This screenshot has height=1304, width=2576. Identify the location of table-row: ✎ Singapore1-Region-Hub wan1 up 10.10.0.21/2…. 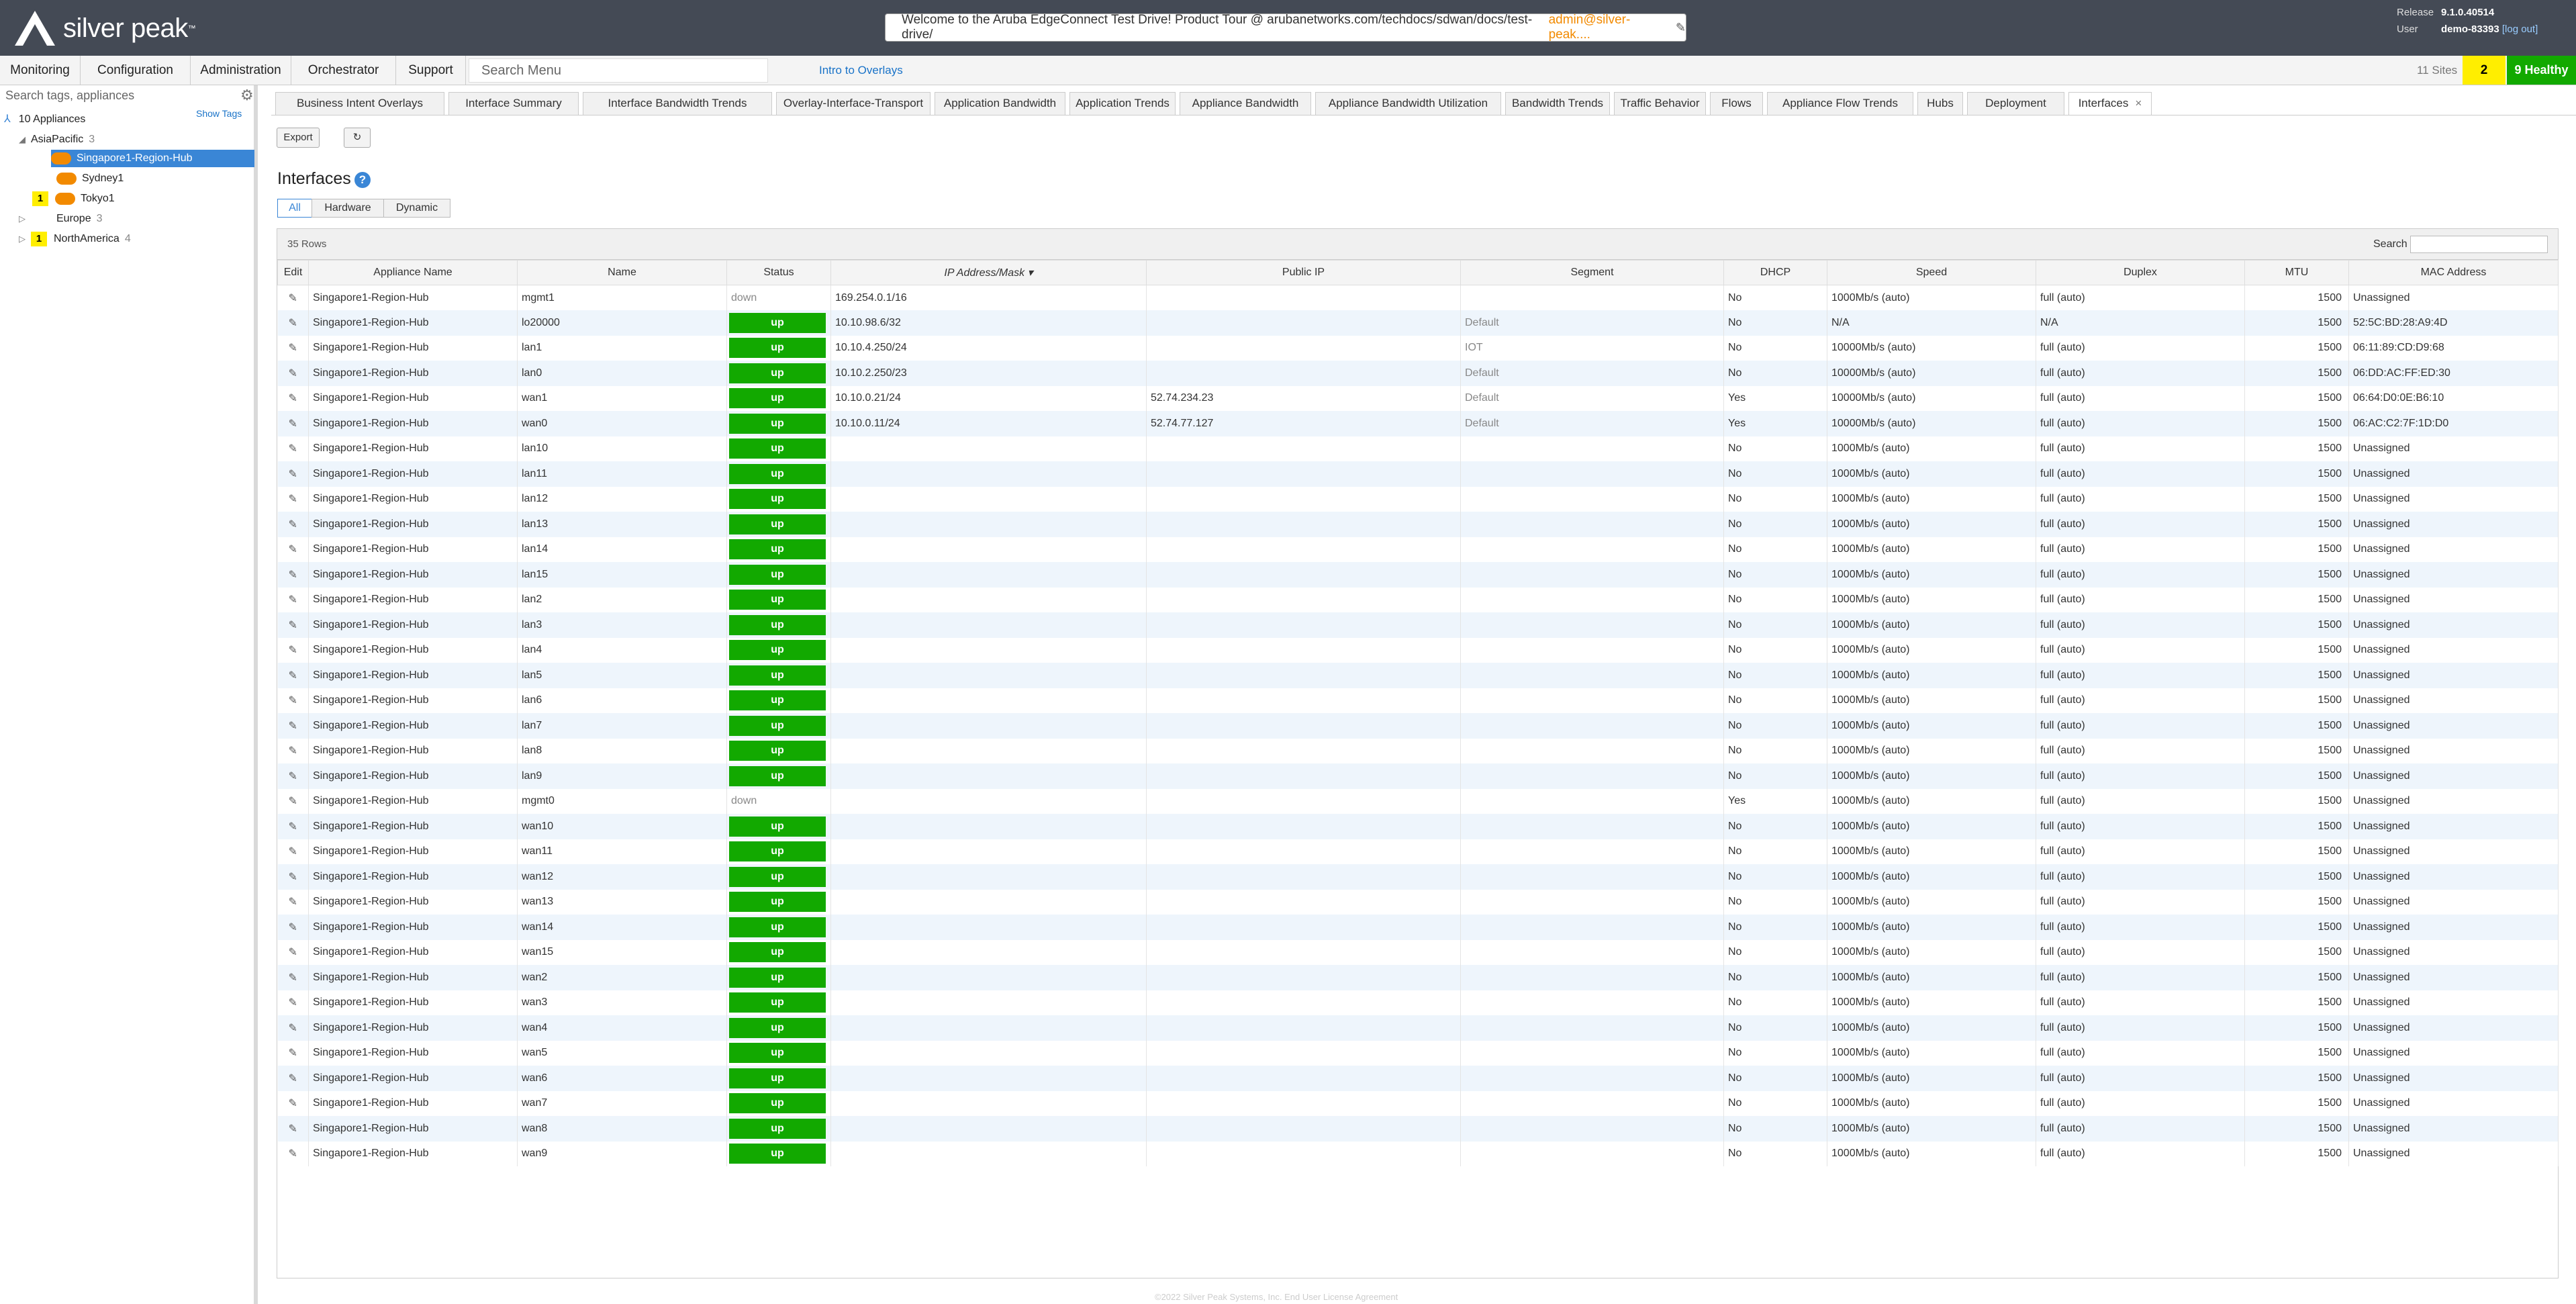
(1418, 398).